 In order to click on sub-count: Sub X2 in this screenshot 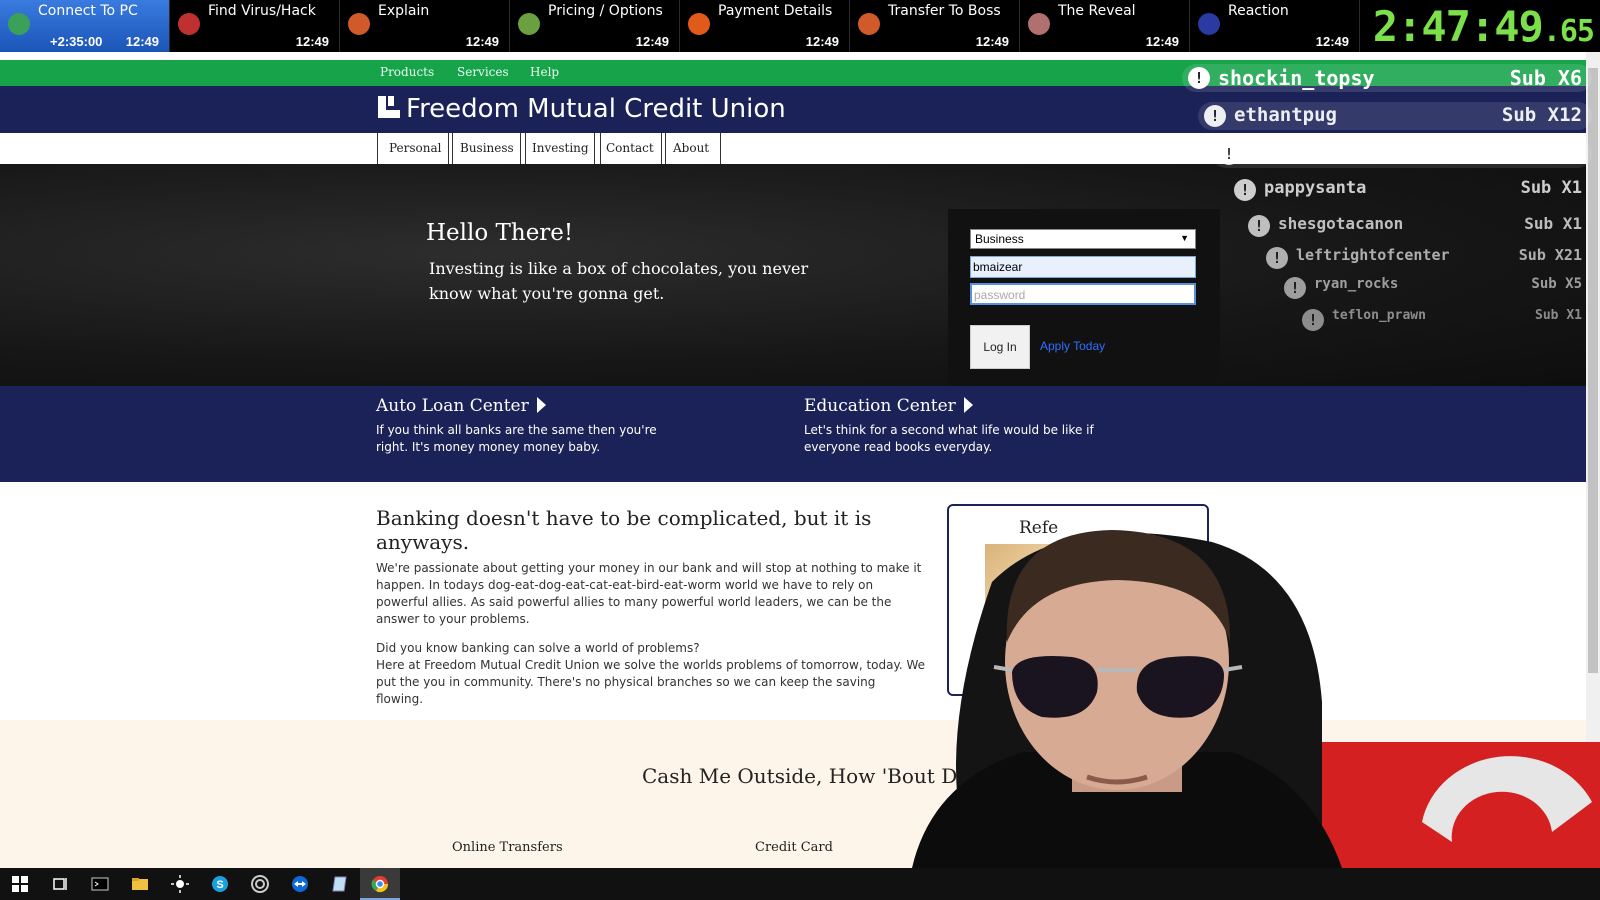, I will do `click(1549, 152)`.